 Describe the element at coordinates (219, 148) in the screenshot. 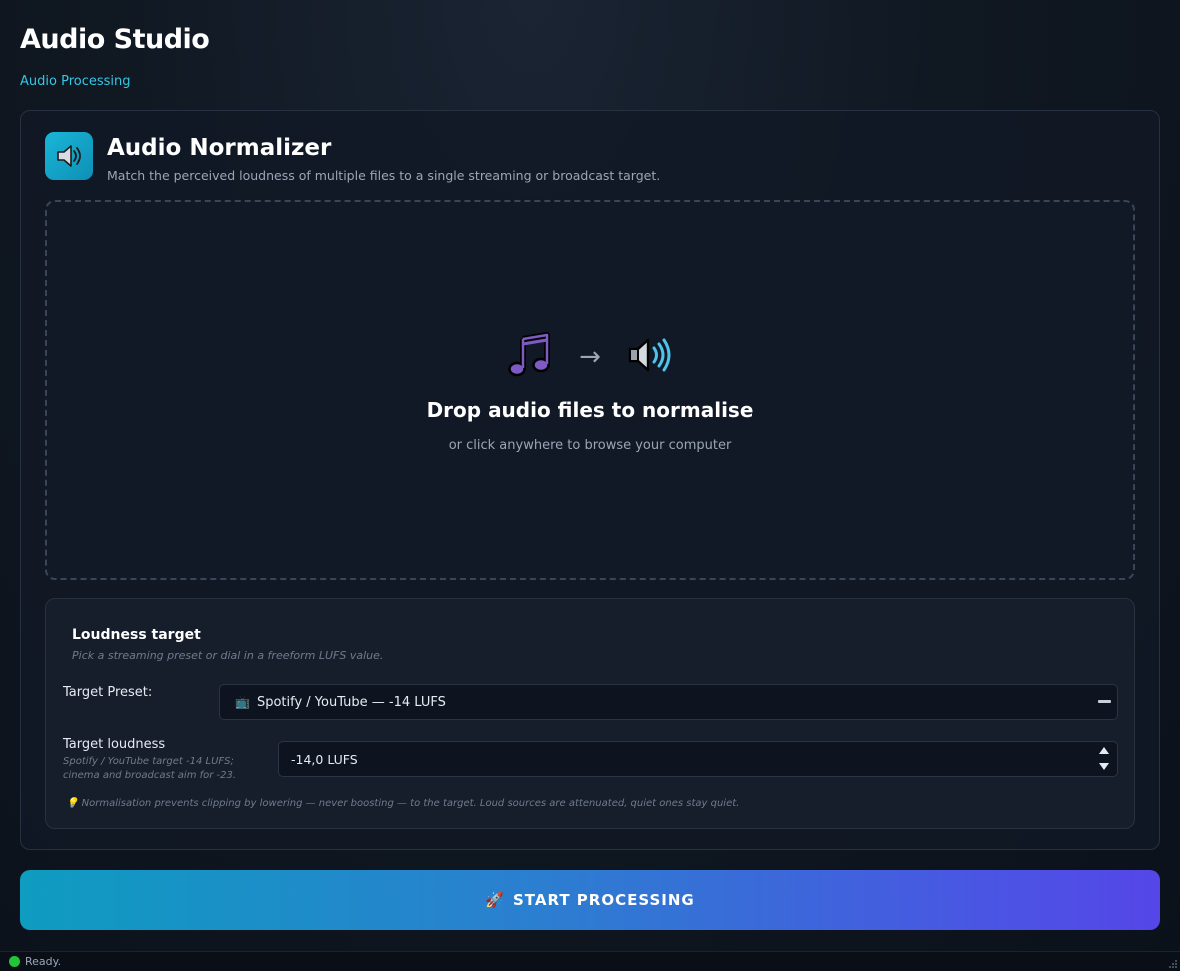

I see `tool-title: Audio Normalizer` at that location.